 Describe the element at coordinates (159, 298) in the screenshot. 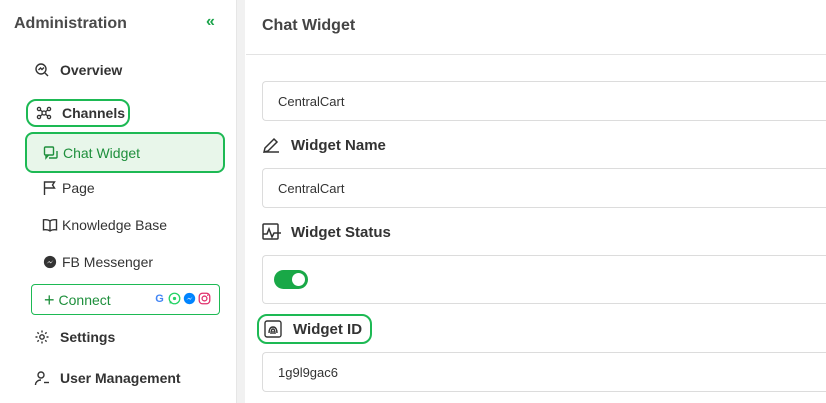

I see `google-icon: G` at that location.